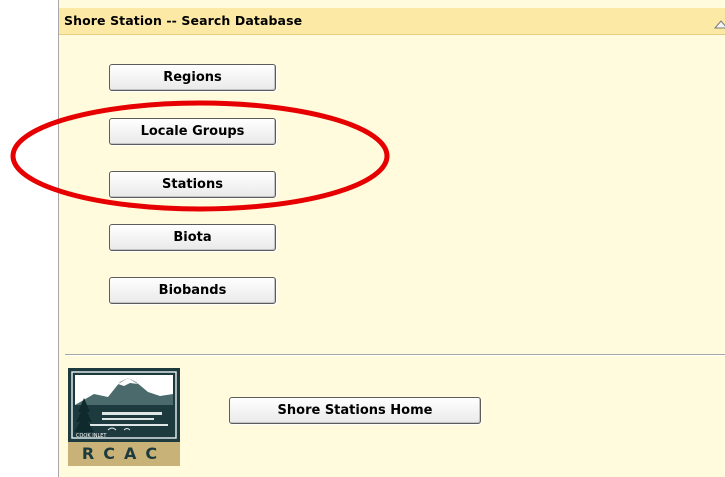 This screenshot has width=725, height=477. Describe the element at coordinates (719, 22) in the screenshot. I see `collapse-up-arrow-icon` at that location.